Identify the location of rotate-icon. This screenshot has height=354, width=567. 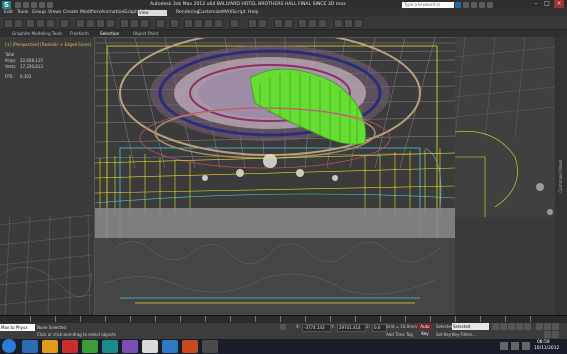
(134, 23).